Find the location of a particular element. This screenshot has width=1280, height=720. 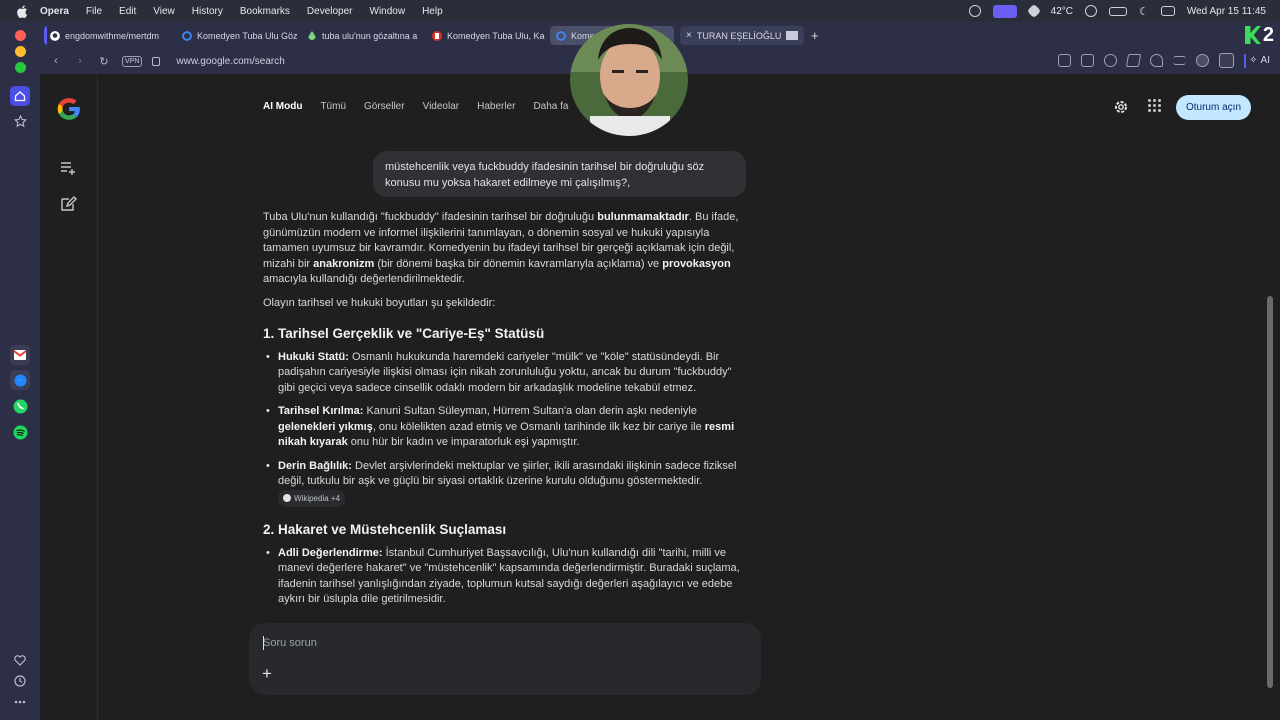

play-icon is located at coordinates (1090, 11).